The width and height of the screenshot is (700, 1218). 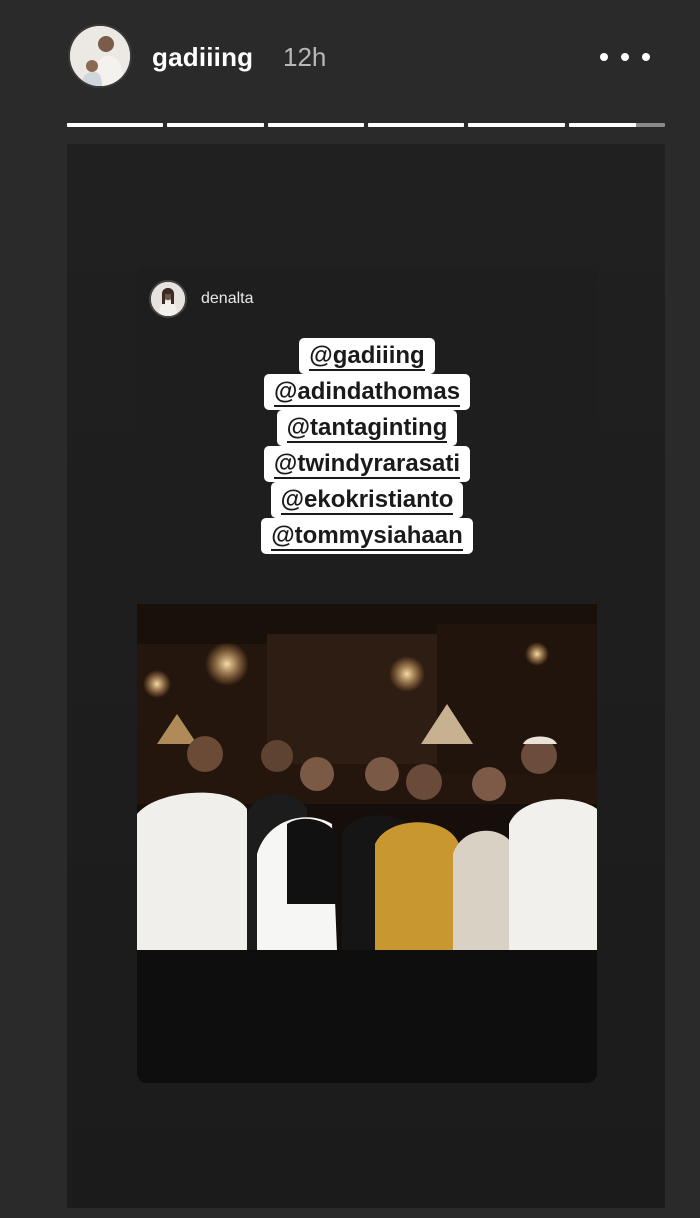 I want to click on mention-text: @tantaginting, so click(x=367, y=428).